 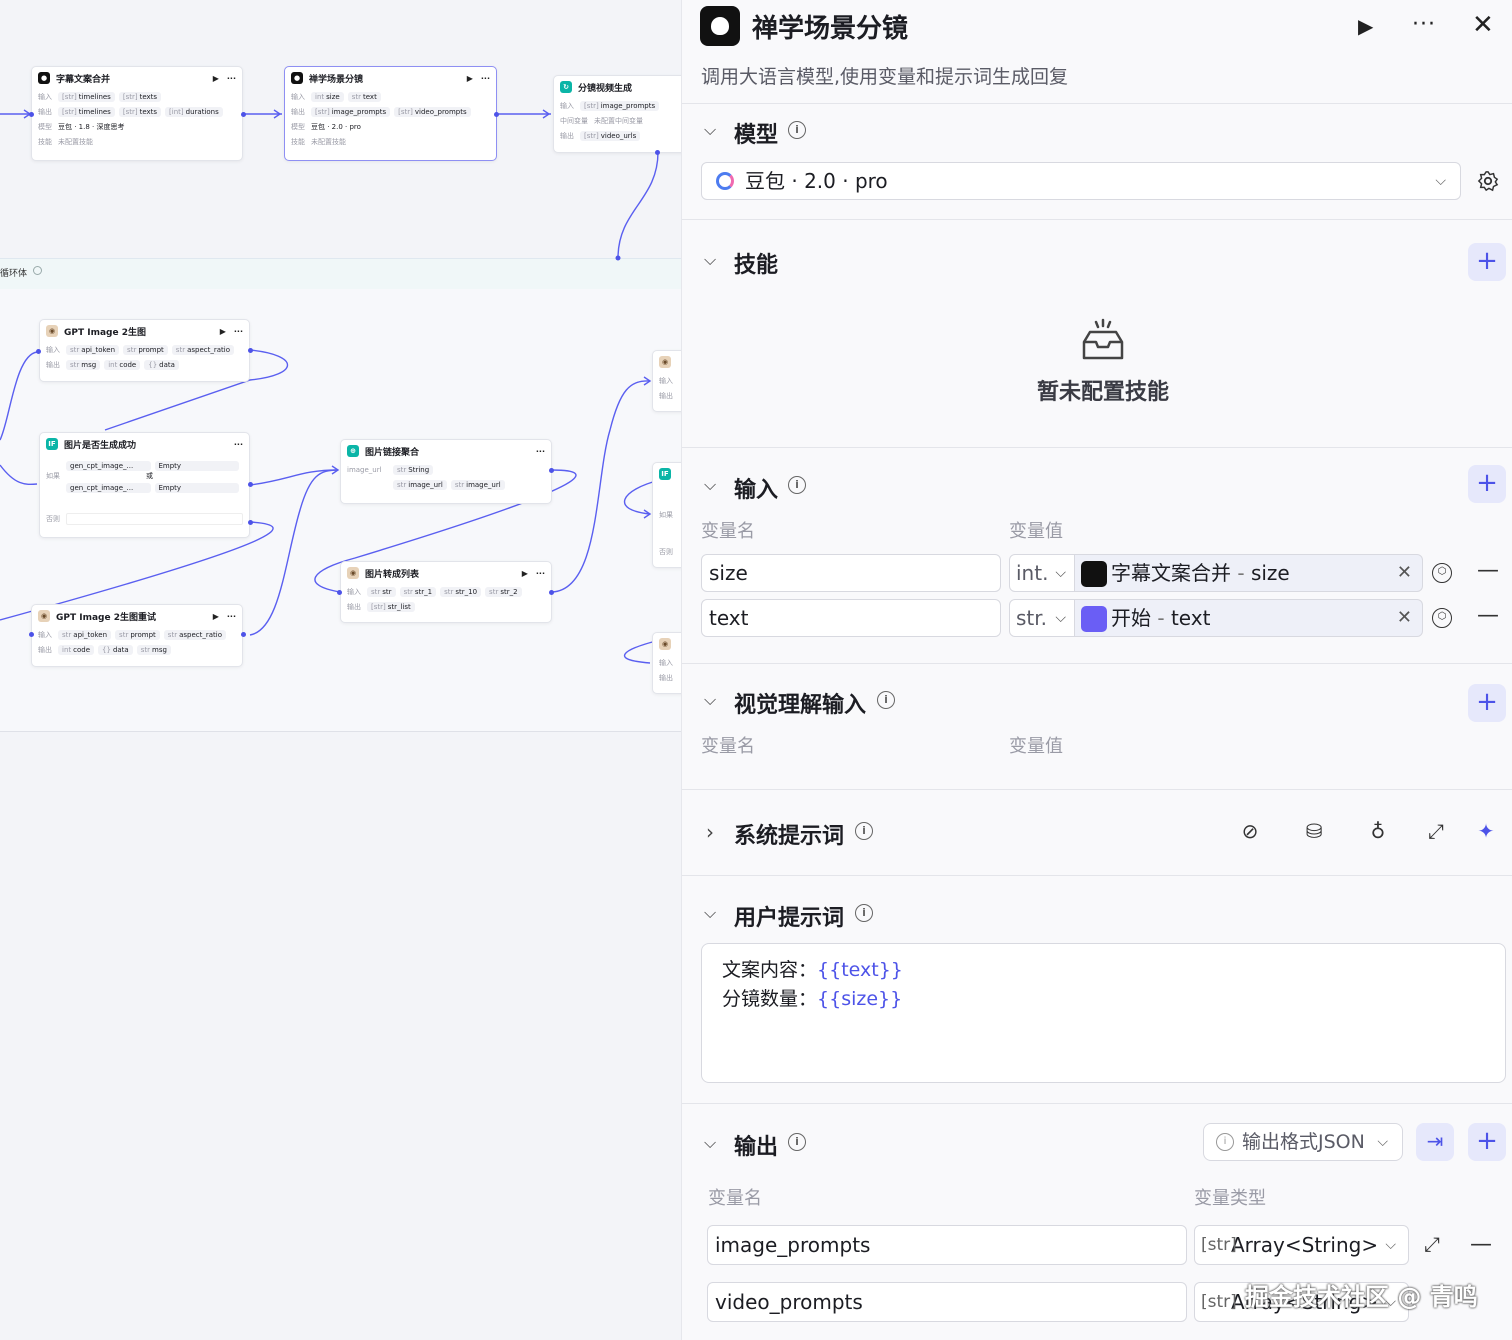 I want to click on output-type-select: [str] Array<String> ⌵, so click(x=1301, y=1245).